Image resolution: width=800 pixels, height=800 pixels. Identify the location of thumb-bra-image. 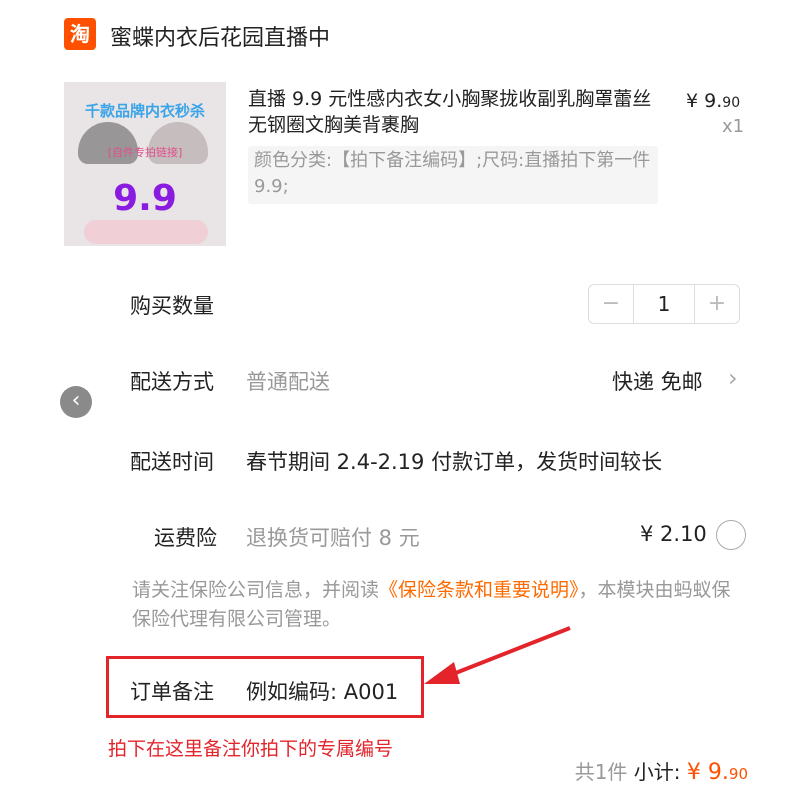
(146, 232).